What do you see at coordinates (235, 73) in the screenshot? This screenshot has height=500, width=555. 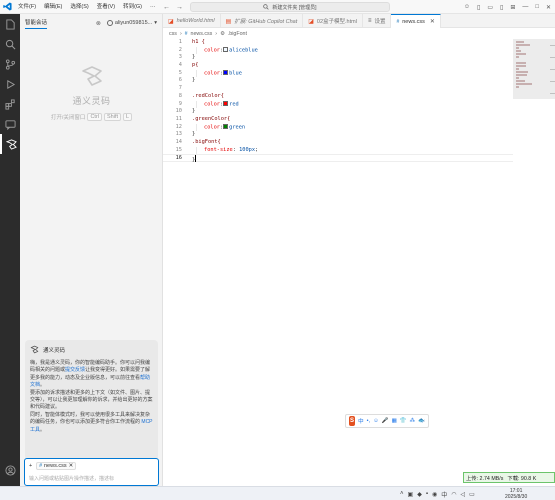 I see `value-token: blue` at bounding box center [235, 73].